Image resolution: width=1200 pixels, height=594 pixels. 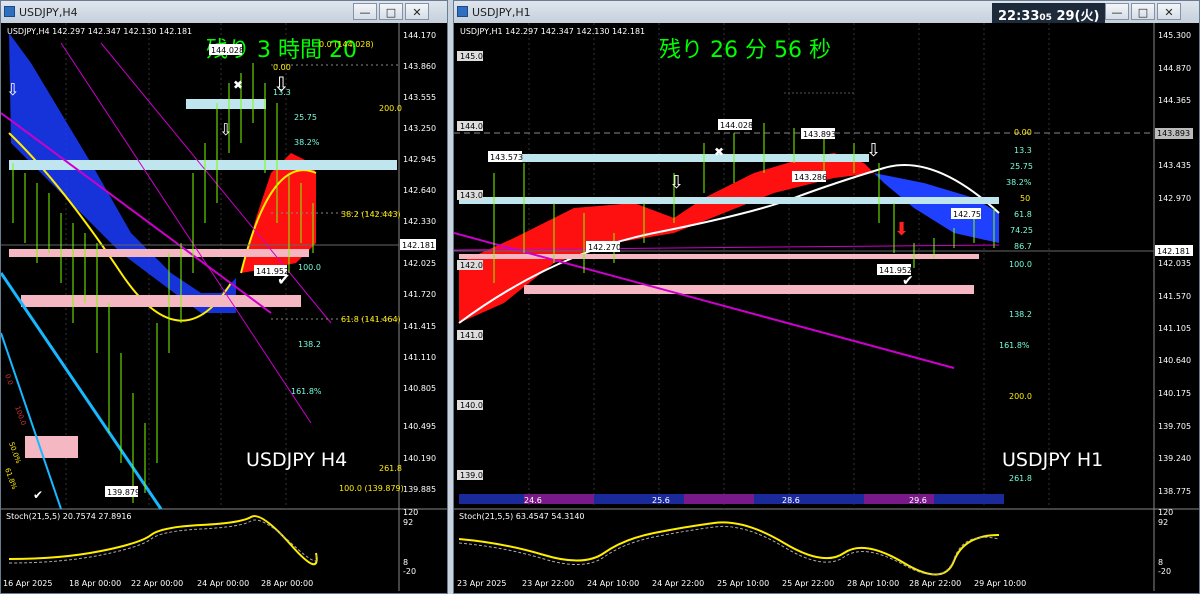 What do you see at coordinates (371, 214) in the screenshot?
I see `fib-label: 38.2 (142.443)` at bounding box center [371, 214].